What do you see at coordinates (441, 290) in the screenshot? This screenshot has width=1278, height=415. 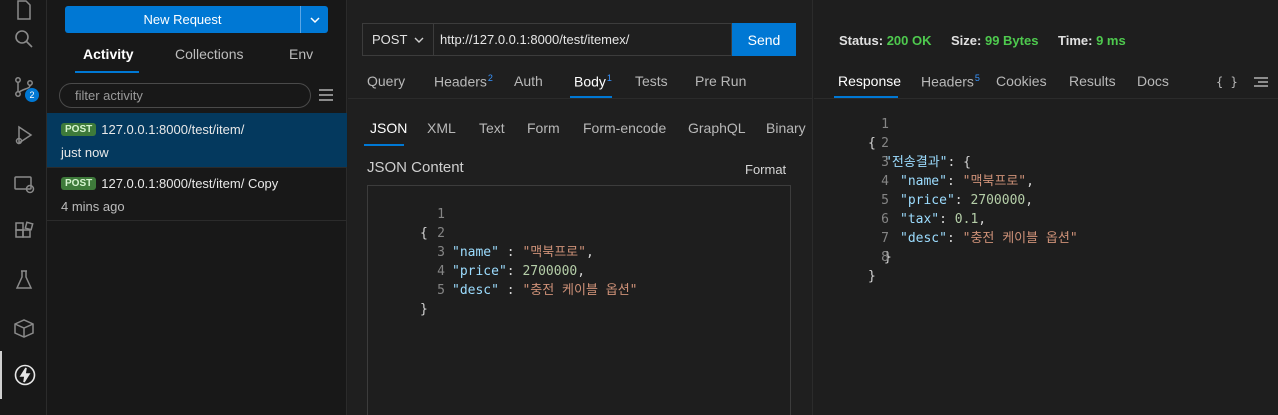 I see `line-number: 5` at bounding box center [441, 290].